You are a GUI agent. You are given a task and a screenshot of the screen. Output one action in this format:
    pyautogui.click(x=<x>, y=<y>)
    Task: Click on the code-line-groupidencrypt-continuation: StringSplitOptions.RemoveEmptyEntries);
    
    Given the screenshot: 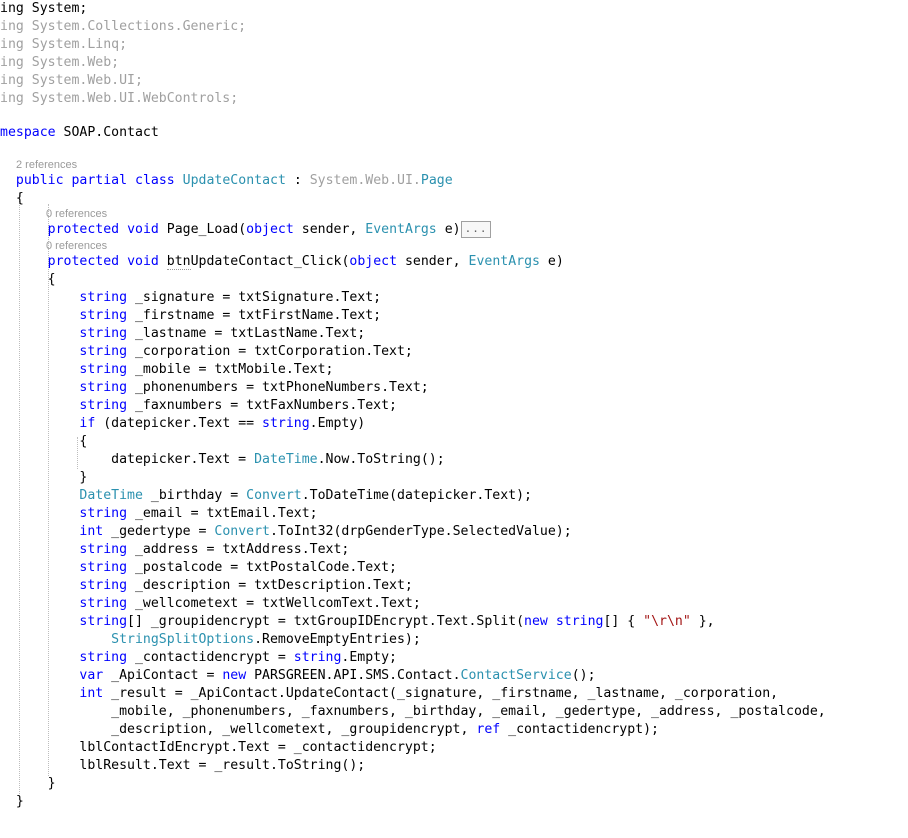 What is the action you would take?
    pyautogui.click(x=210, y=640)
    